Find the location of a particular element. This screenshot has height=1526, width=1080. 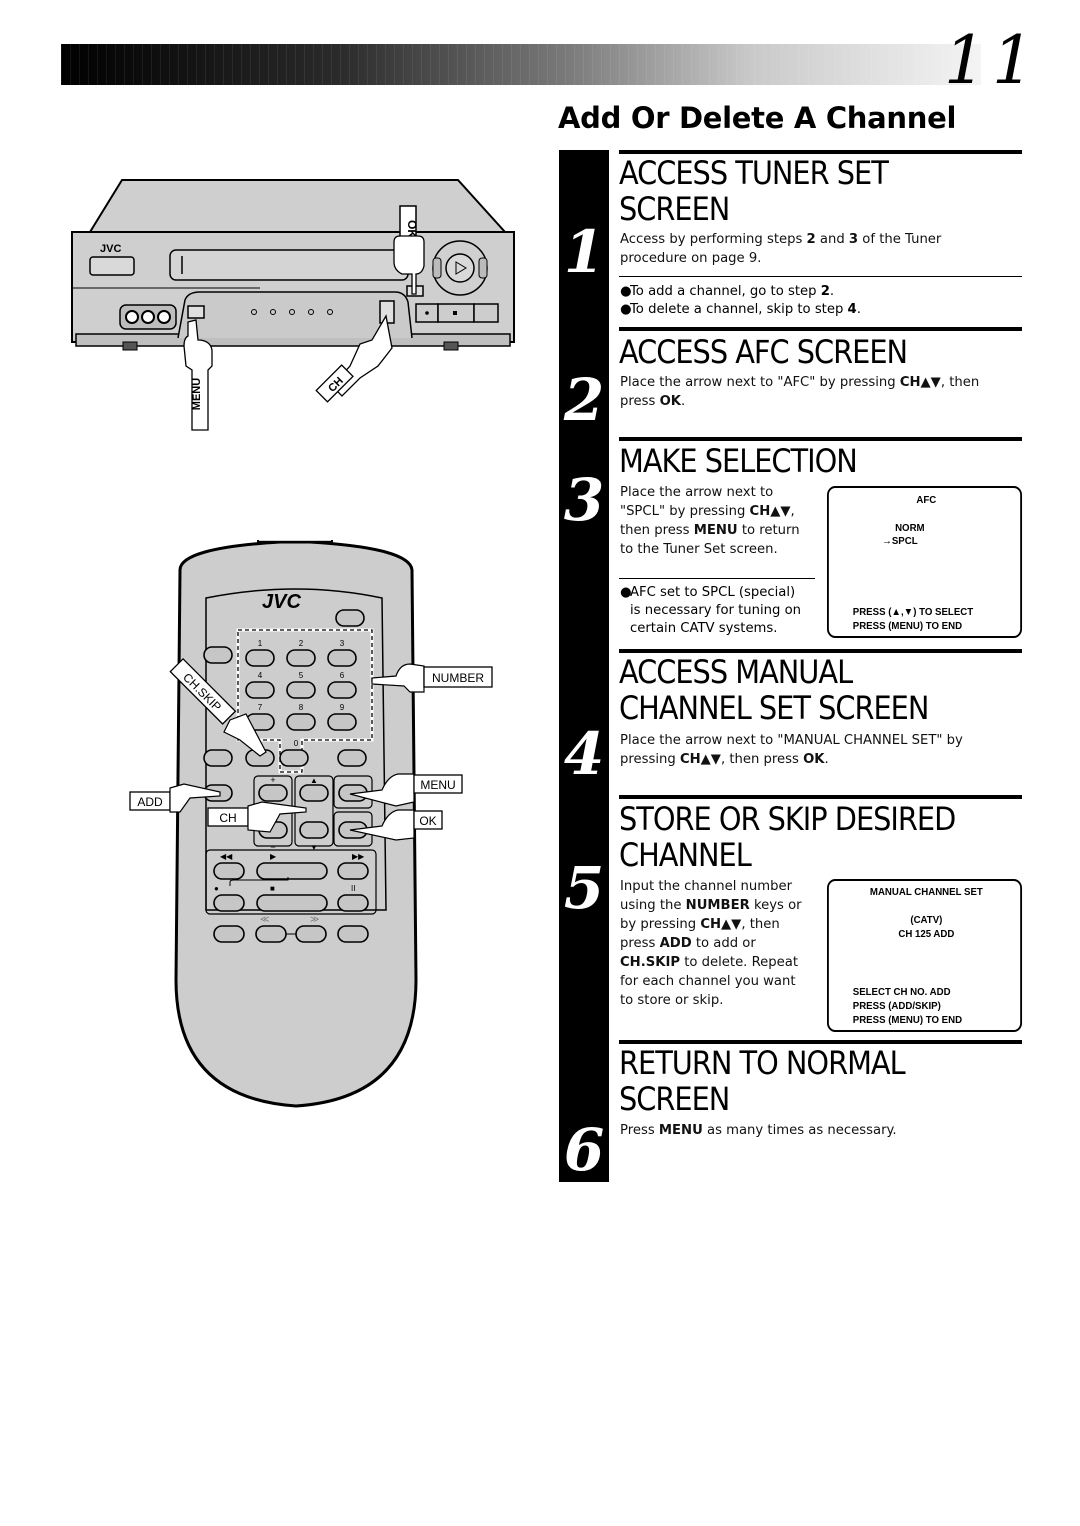

step-5-rule is located at coordinates (820, 797).